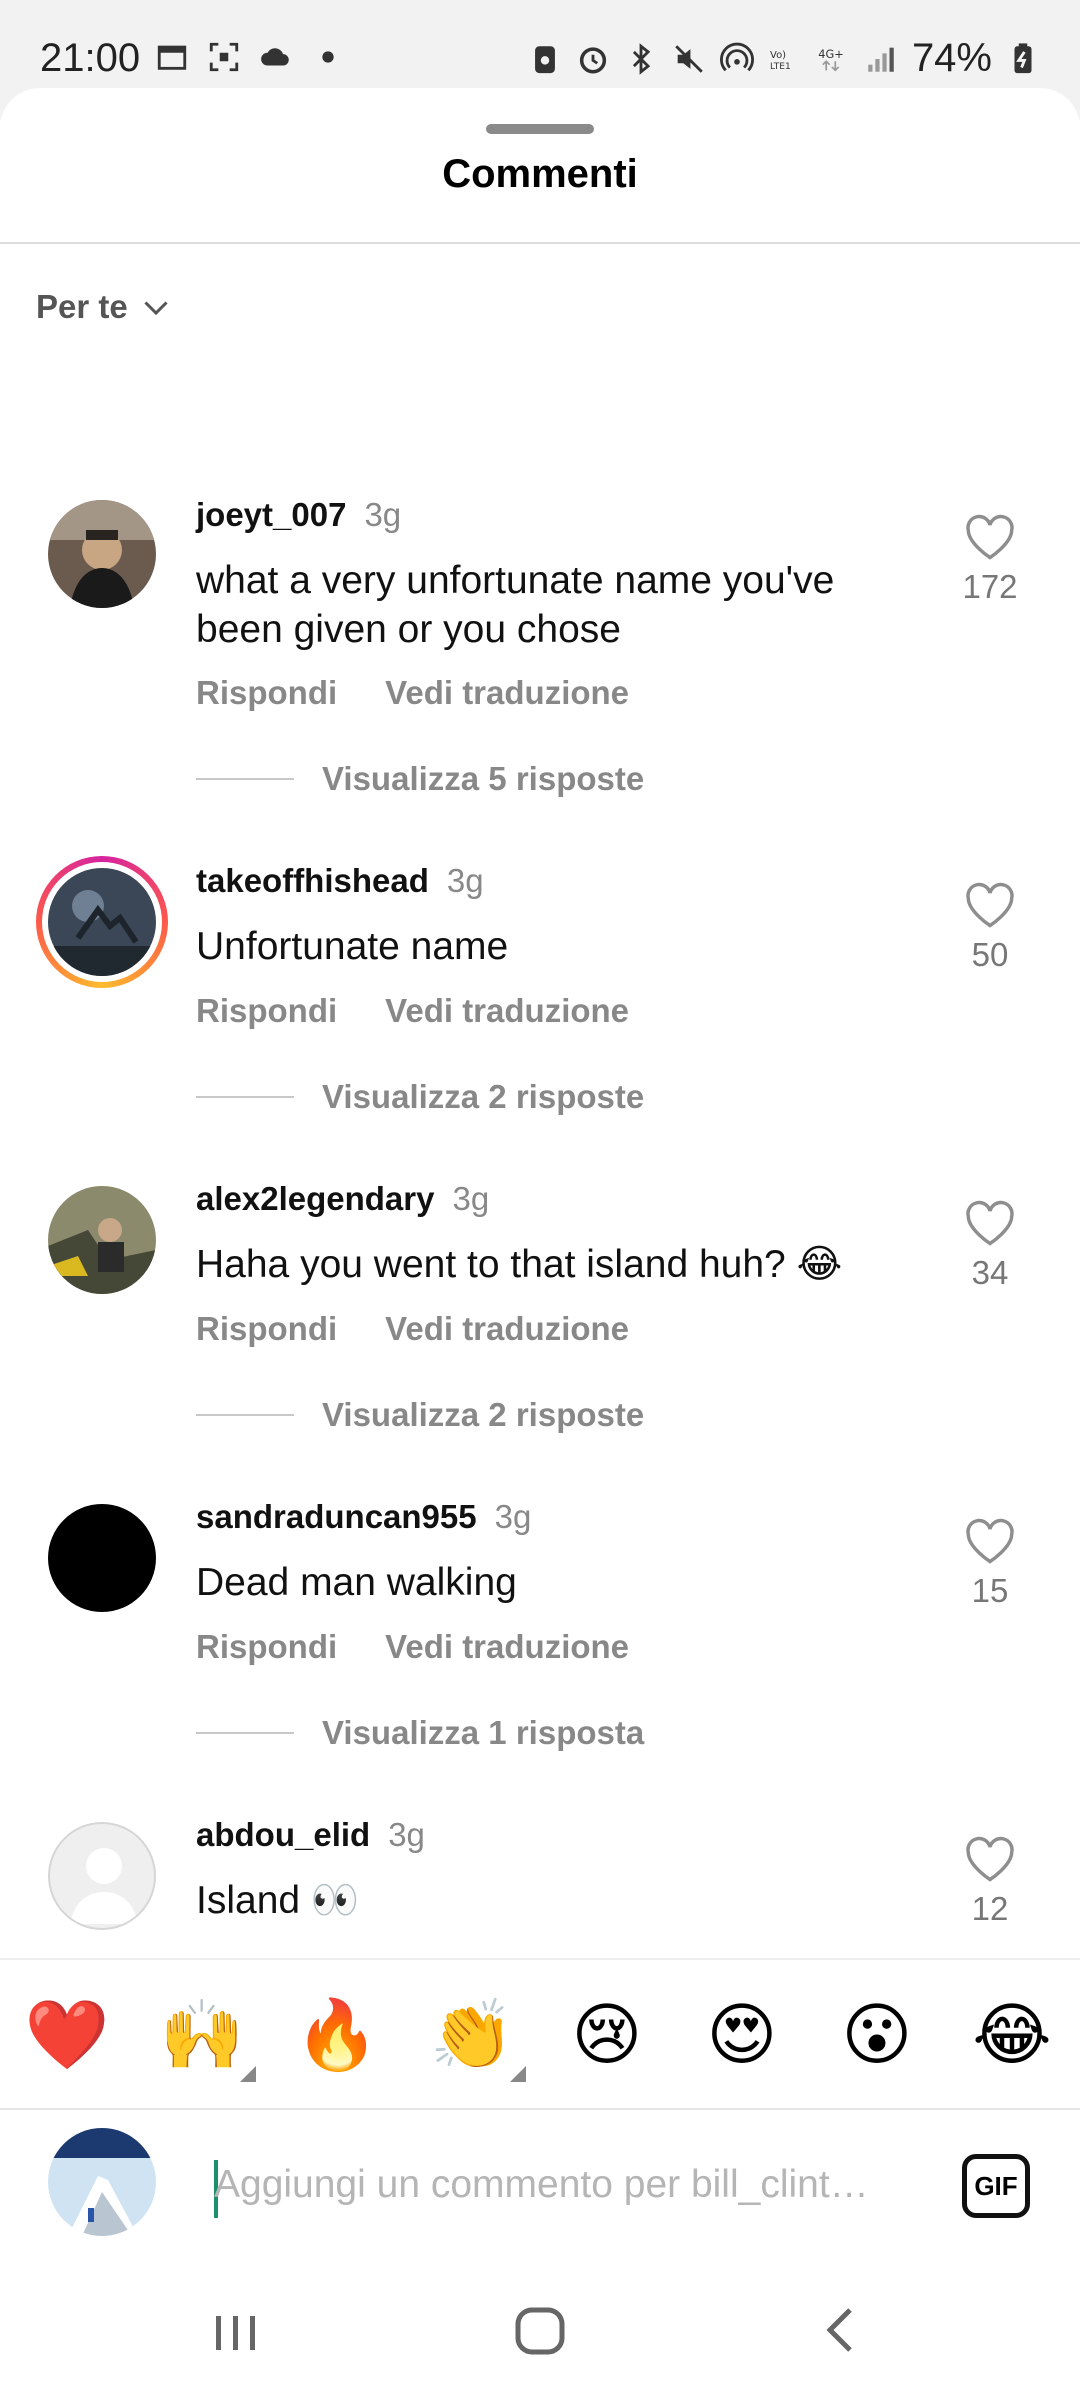 Image resolution: width=1080 pixels, height=2400 pixels. I want to click on comment-text: Haha you went to that island huh? 😂, so click(519, 1264).